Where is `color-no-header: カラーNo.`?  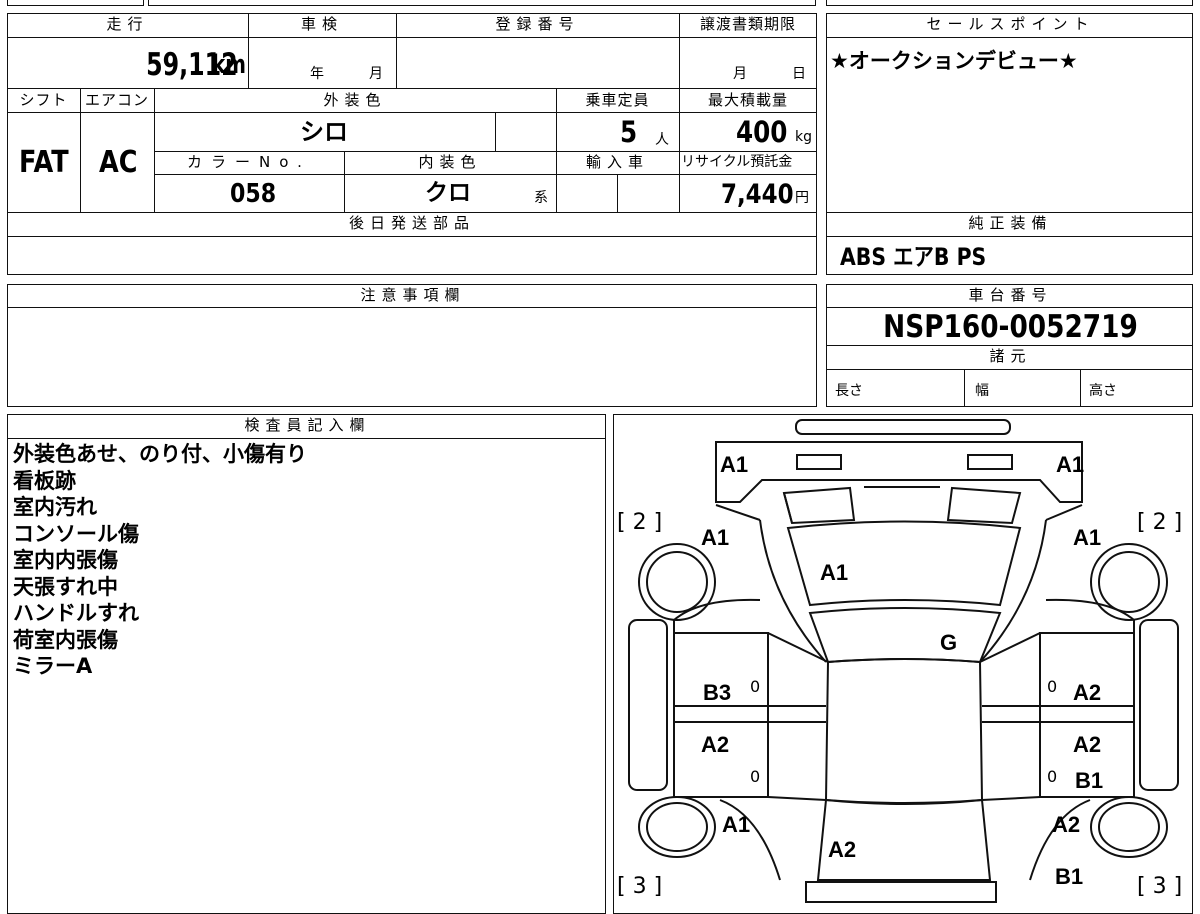
color-no-header: カラーNo. is located at coordinates (249, 162).